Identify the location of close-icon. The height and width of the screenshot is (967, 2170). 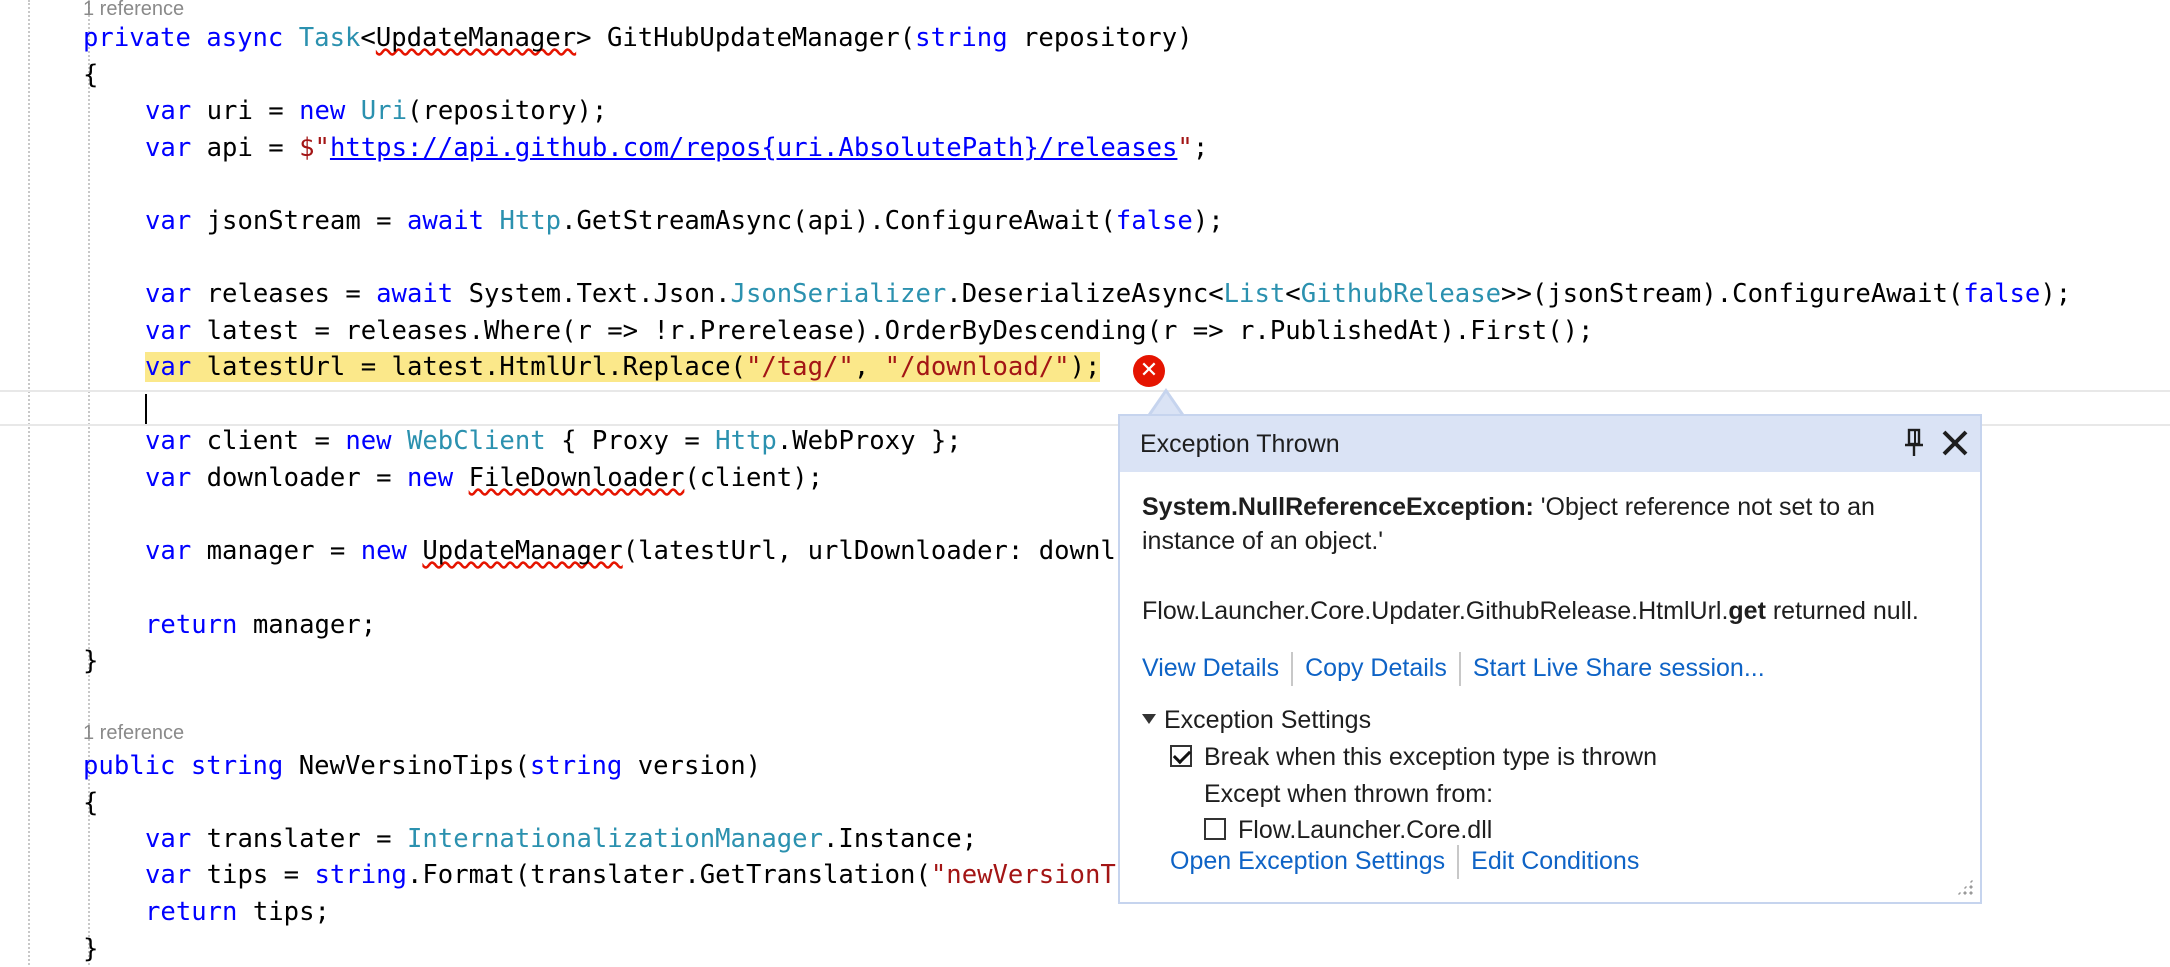
(1955, 443).